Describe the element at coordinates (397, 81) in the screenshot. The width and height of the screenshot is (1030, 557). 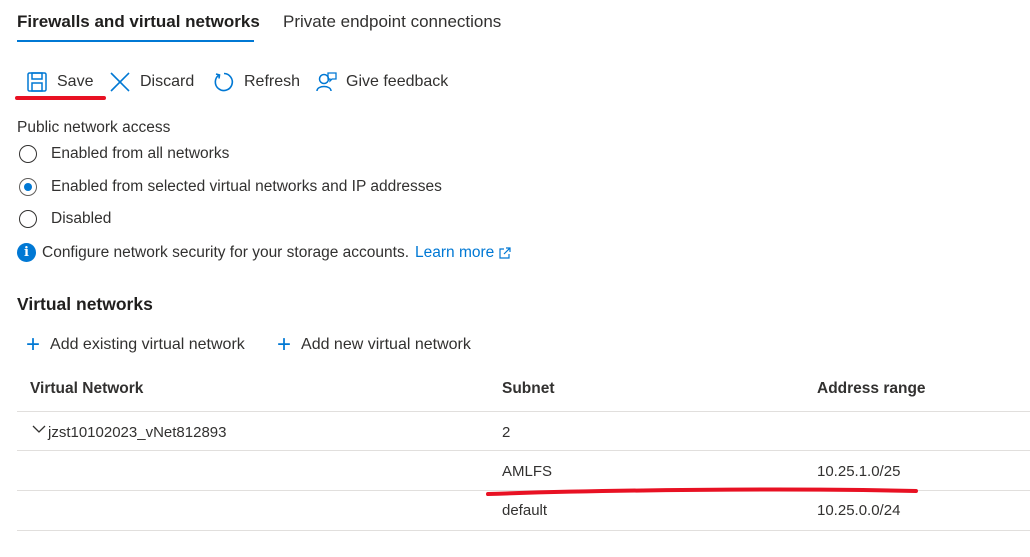
I see `give-feedback-label: Give feedback` at that location.